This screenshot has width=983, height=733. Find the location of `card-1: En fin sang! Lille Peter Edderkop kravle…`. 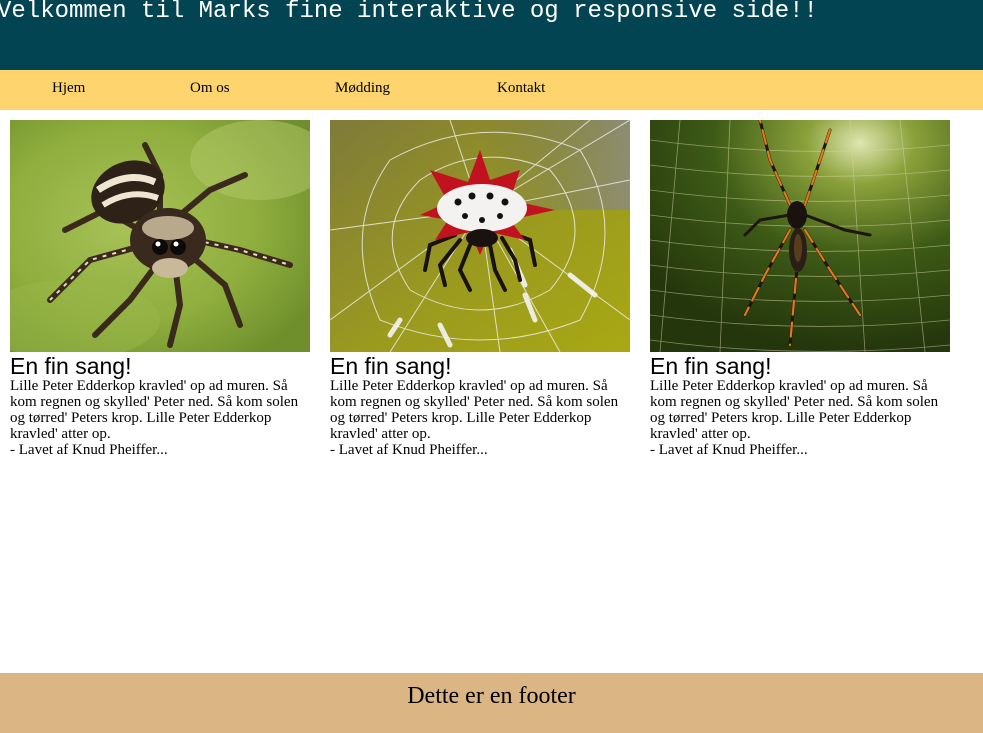

card-1: En fin sang! Lille Peter Edderkop kravle… is located at coordinates (160, 289).